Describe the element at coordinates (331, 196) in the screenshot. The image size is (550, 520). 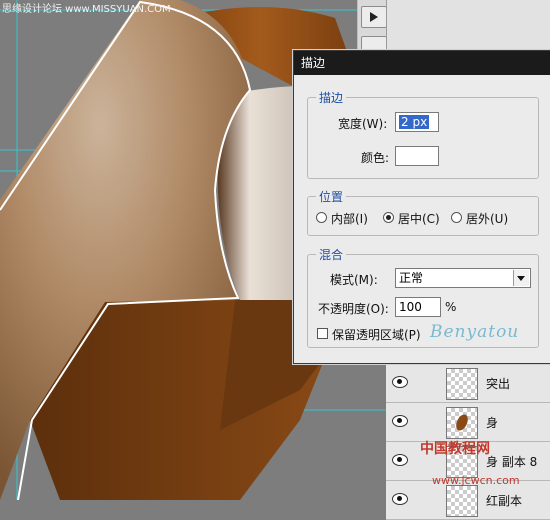
I see `position-legend: 位置` at that location.